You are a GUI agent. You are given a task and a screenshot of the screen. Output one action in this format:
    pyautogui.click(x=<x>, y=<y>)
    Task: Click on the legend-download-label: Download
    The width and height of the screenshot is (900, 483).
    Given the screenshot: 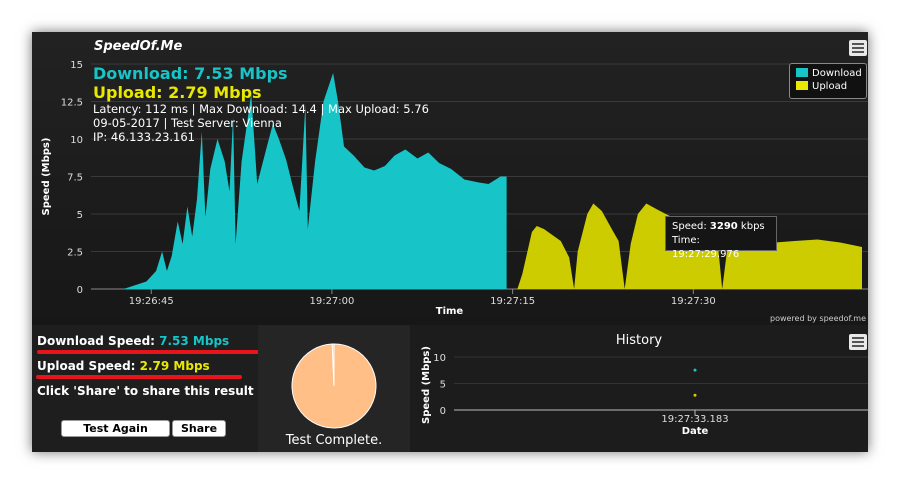 What is the action you would take?
    pyautogui.click(x=837, y=73)
    